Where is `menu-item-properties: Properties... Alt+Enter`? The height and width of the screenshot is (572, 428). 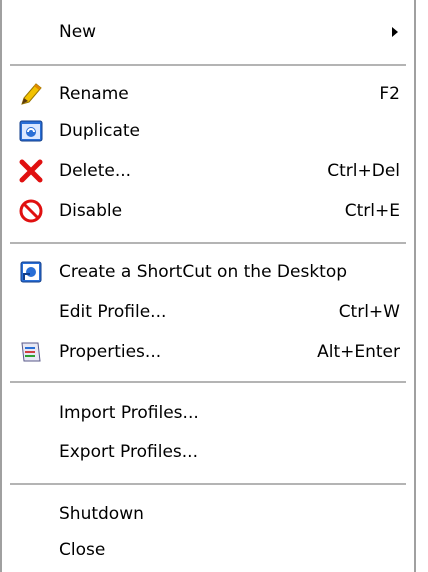 menu-item-properties: Properties... Alt+Enter is located at coordinates (208, 352).